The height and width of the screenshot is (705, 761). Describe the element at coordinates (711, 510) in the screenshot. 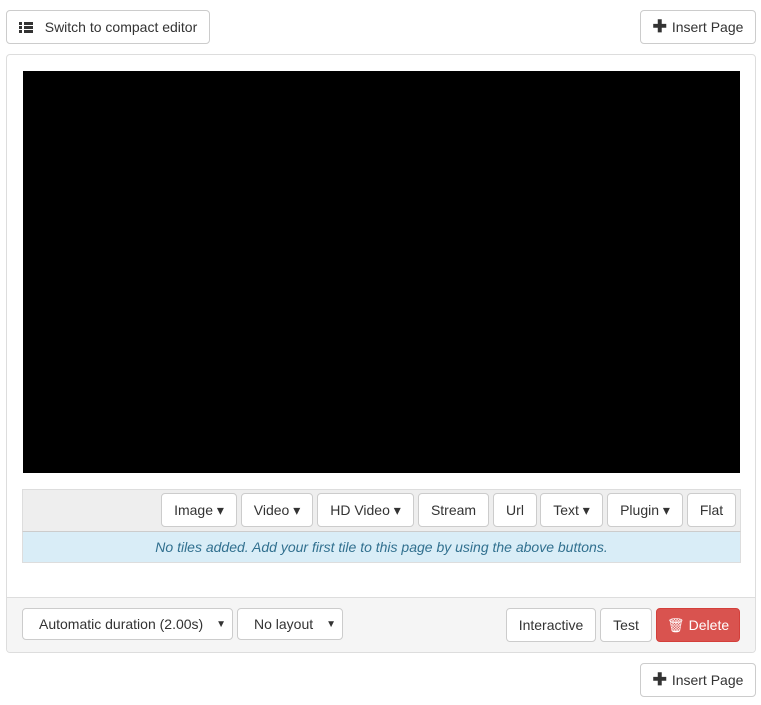

I see `add-flat-button: Flat` at that location.